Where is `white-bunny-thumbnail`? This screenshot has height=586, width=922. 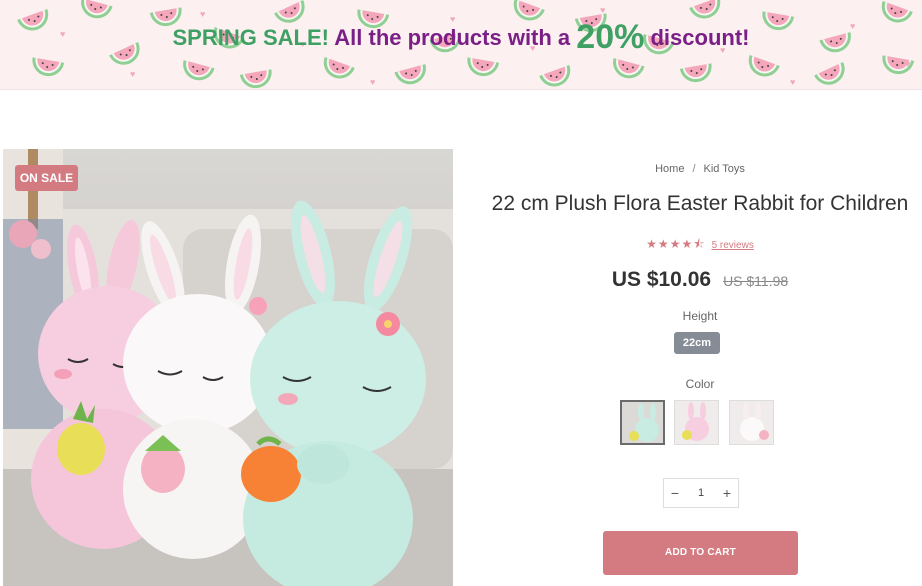
white-bunny-thumbnail is located at coordinates (751, 422).